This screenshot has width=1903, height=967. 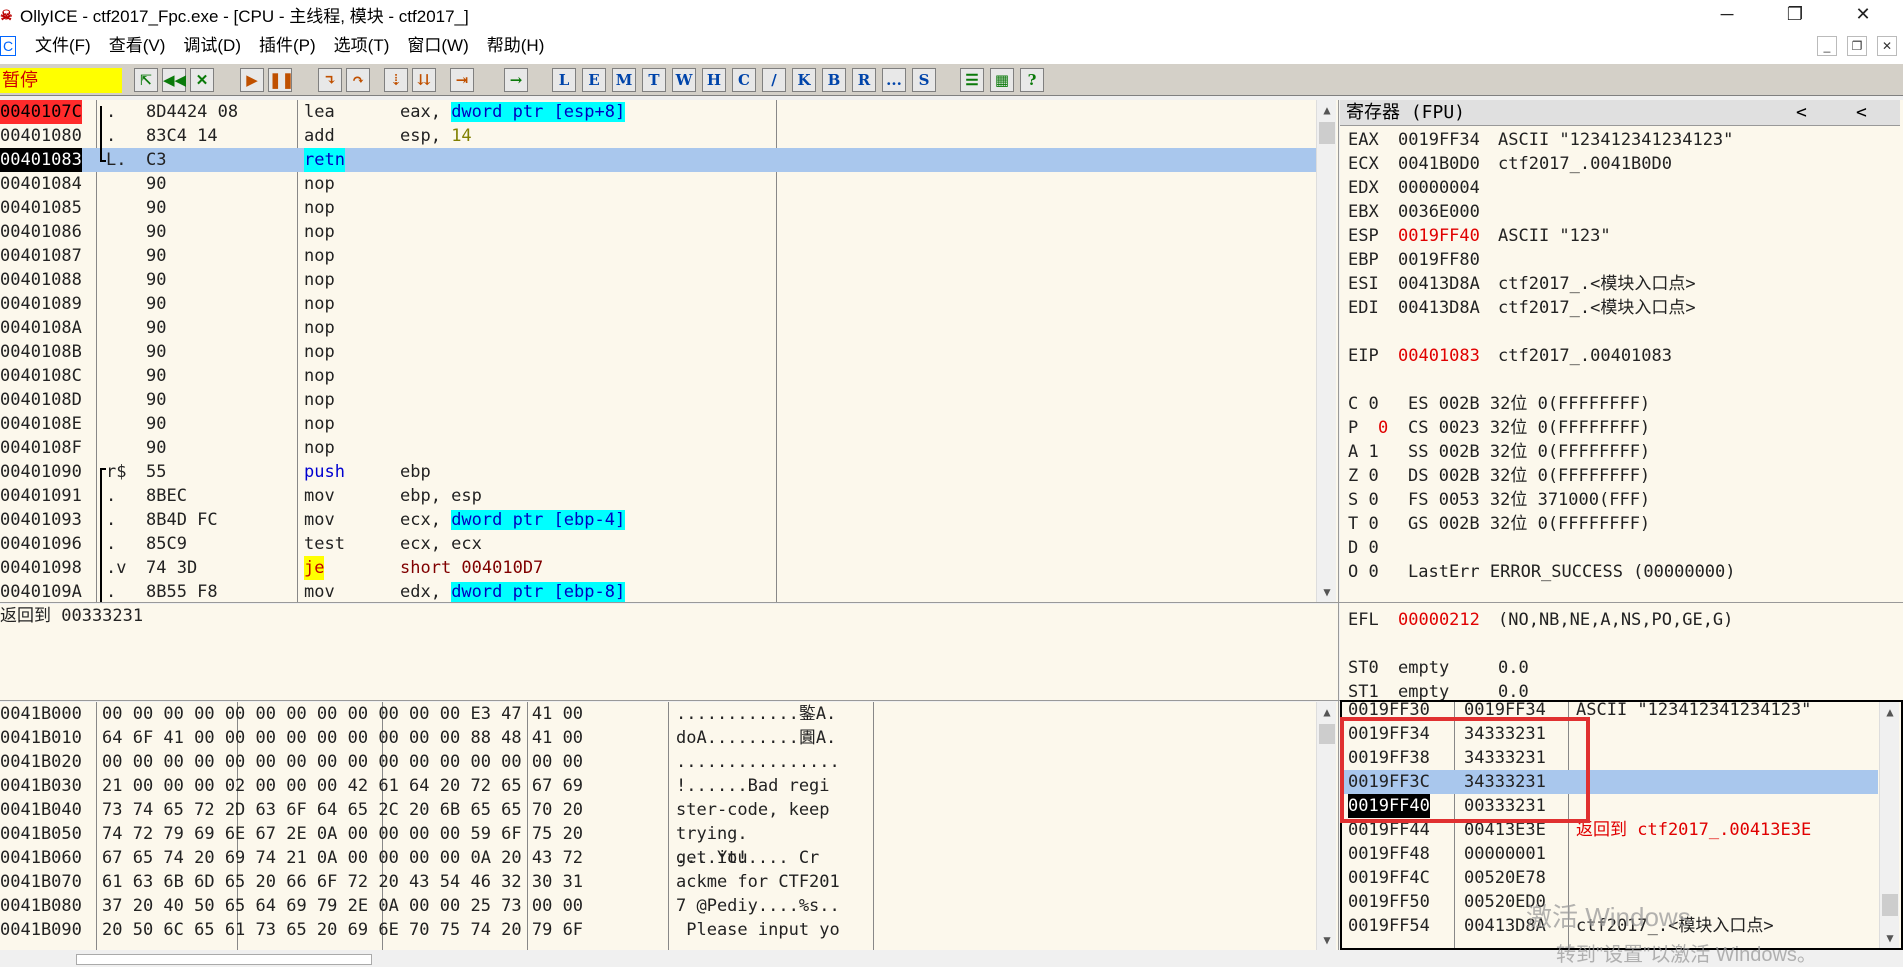 What do you see at coordinates (1327, 133) in the screenshot?
I see `scroll-thumb` at bounding box center [1327, 133].